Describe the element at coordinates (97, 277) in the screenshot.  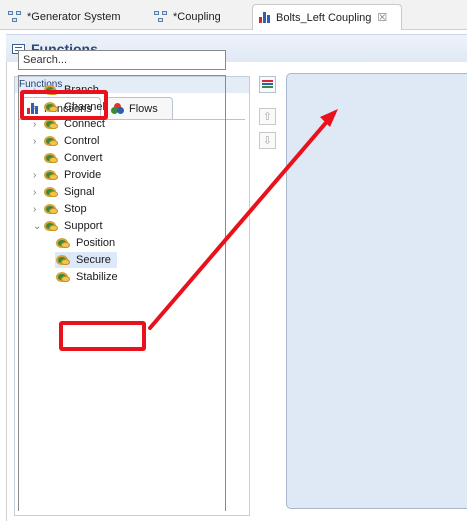
I see `tree-item-label: Stabilize` at that location.